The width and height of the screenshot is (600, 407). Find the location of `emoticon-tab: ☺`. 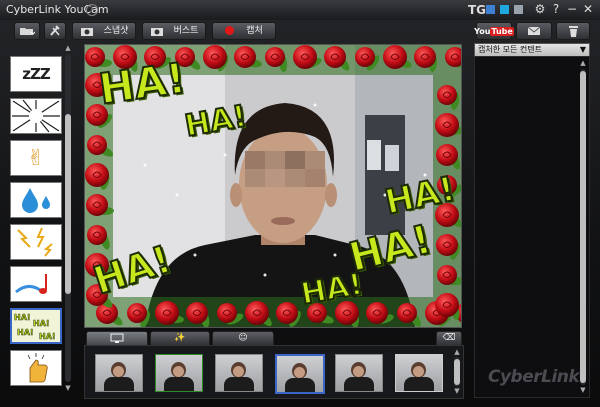

emoticon-tab: ☺ is located at coordinates (243, 338).